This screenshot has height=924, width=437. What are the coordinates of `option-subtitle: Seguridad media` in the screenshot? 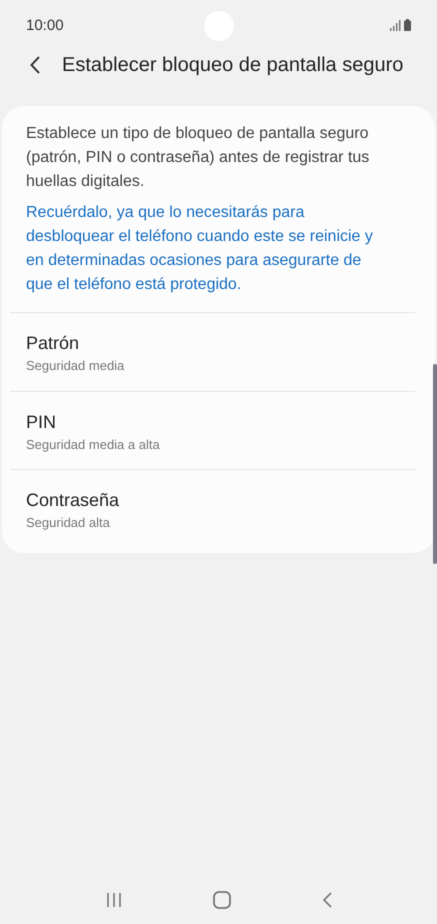 It's located at (76, 365).